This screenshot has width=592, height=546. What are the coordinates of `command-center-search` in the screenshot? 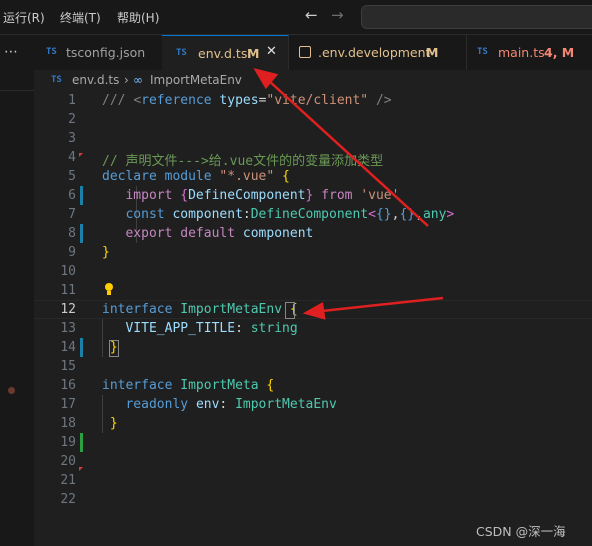 It's located at (476, 17).